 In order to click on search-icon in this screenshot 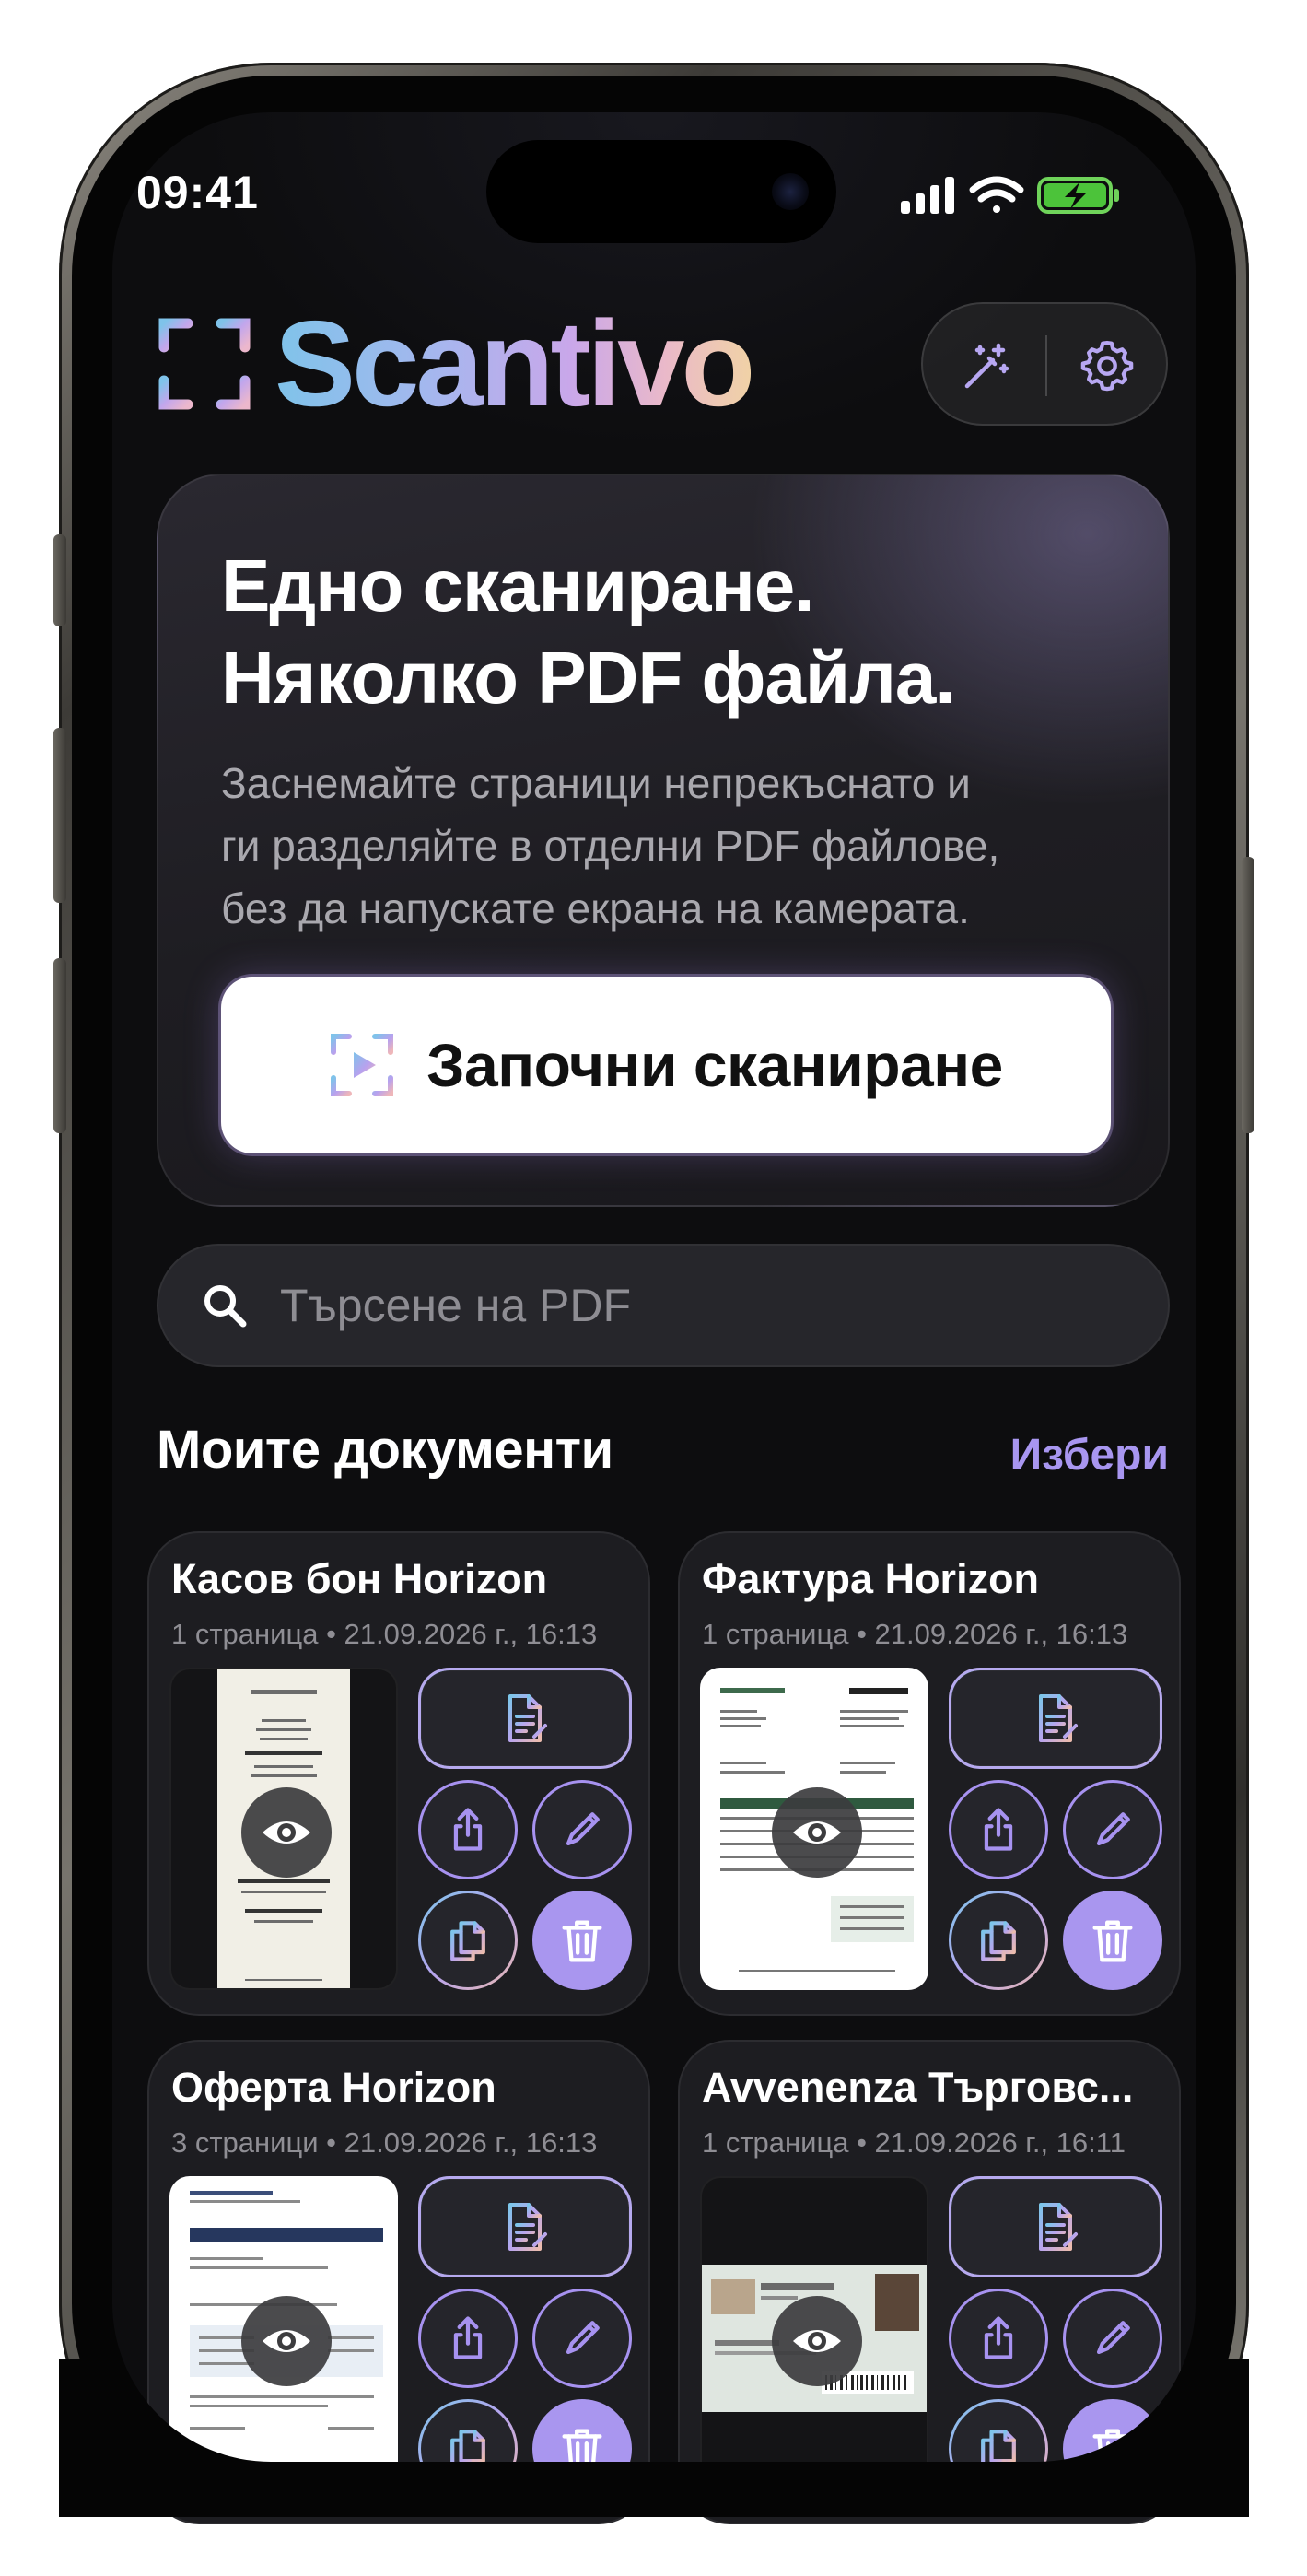, I will do `click(226, 1306)`.